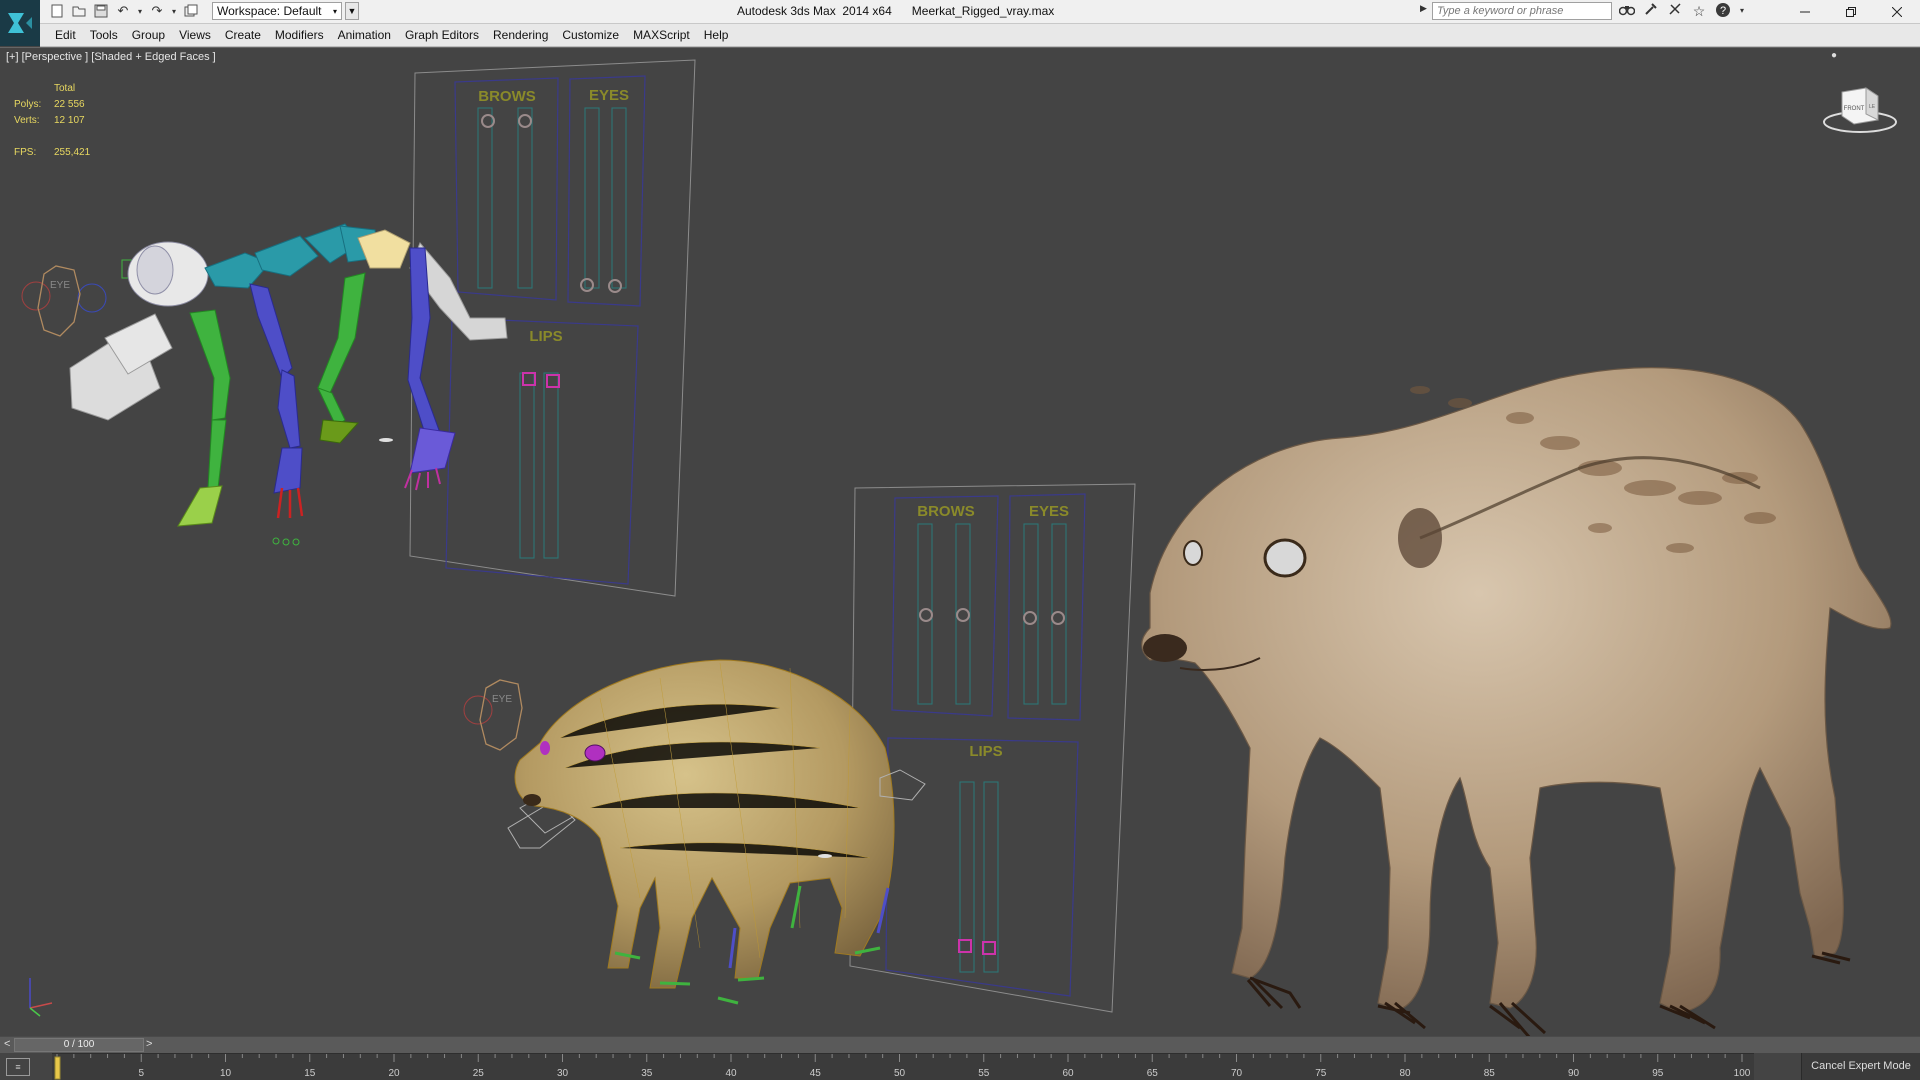  I want to click on undo-icon: ↶, so click(123, 11).